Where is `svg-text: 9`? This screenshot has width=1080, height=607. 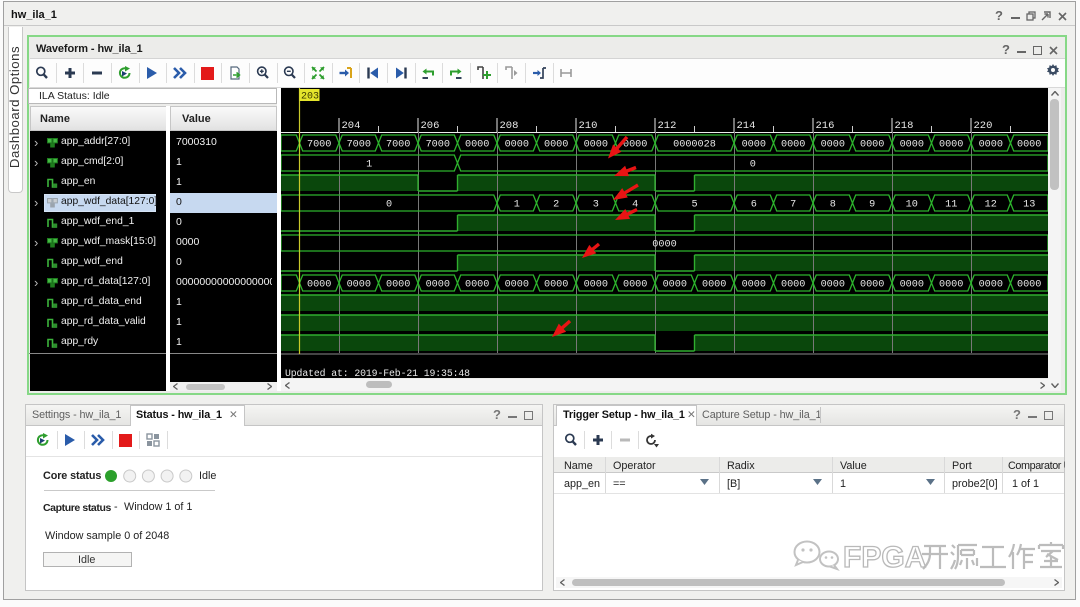
svg-text: 9 is located at coordinates (872, 205).